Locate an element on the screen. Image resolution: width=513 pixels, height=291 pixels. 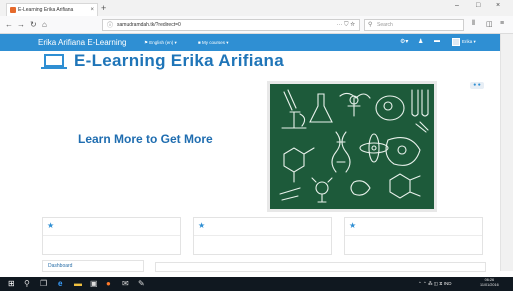
search-placeholder: Search is located at coordinates (385, 25).